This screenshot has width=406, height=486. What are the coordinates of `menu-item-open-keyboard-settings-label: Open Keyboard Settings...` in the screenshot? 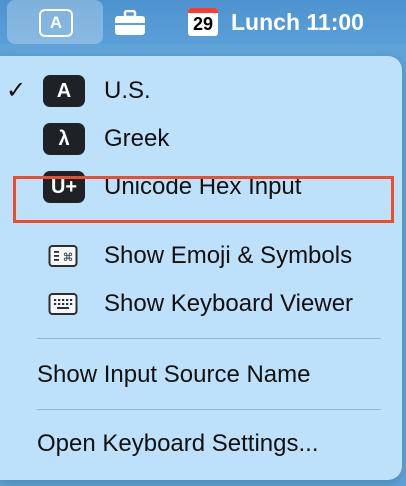 It's located at (178, 443).